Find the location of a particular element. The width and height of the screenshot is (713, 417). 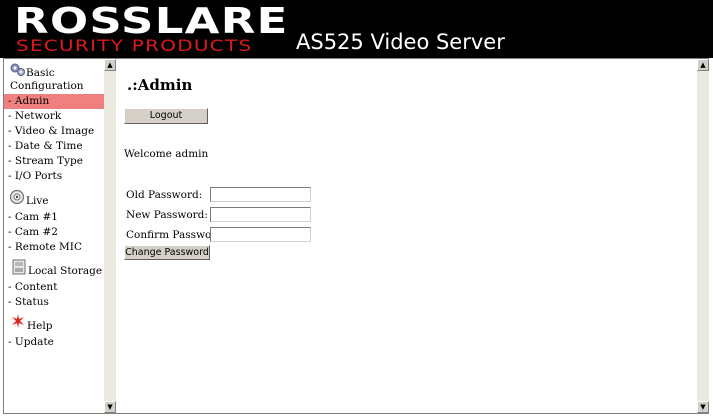

sidebar-item-remote-mic: - Remote MIC is located at coordinates (54, 247).